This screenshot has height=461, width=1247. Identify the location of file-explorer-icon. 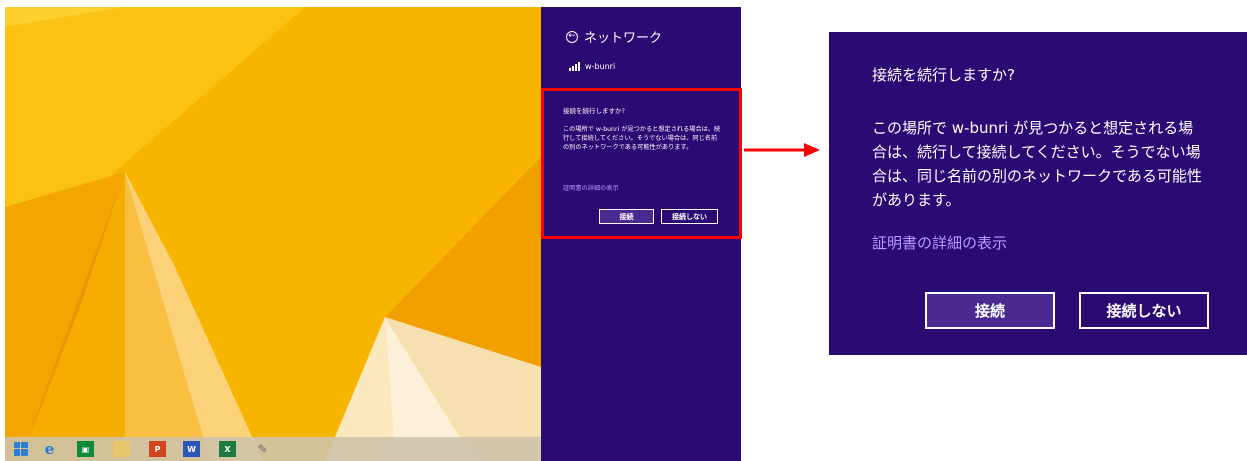
(121, 449).